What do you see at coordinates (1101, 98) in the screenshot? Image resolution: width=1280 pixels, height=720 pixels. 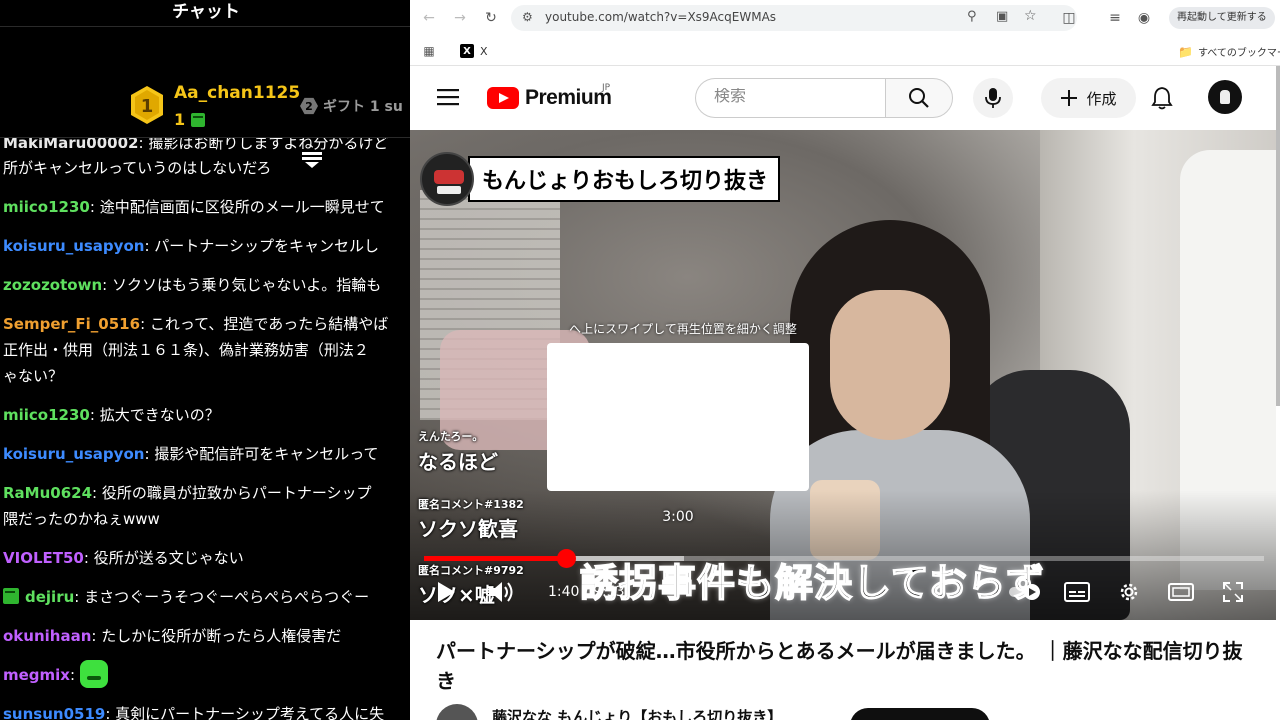 I see `create-label: 作成` at bounding box center [1101, 98].